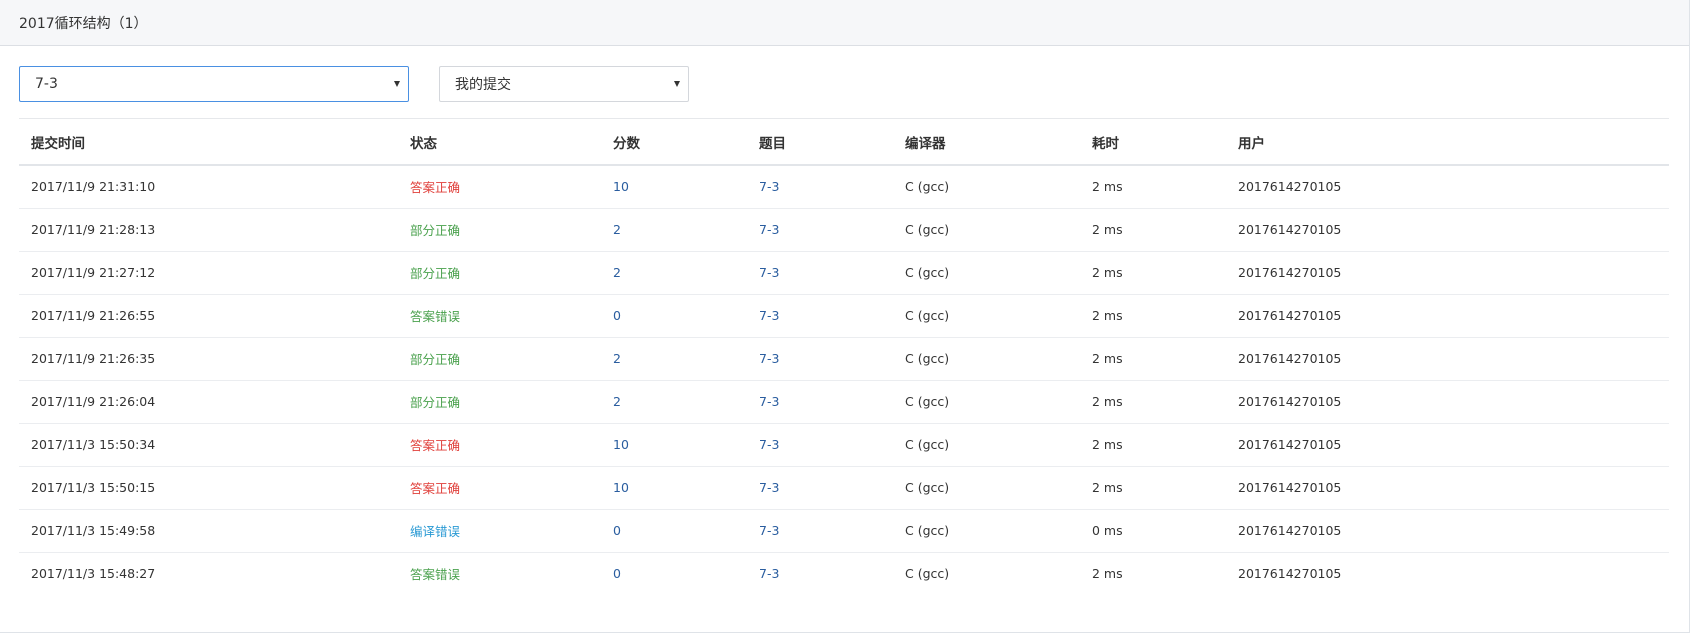 This screenshot has height=633, width=1690. What do you see at coordinates (986, 142) in the screenshot?
I see `column-header-compiler: 编译器` at bounding box center [986, 142].